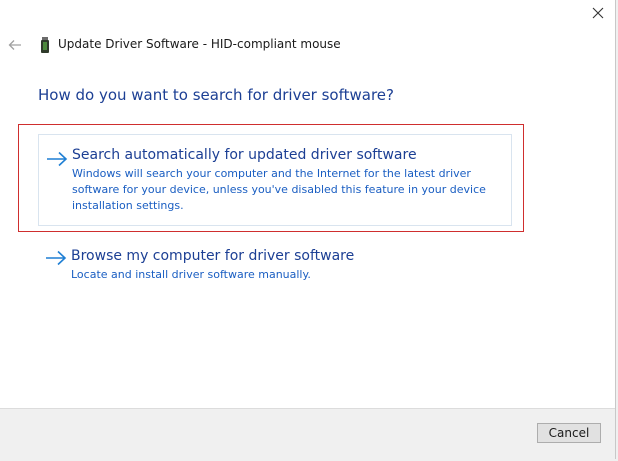 Image resolution: width=618 pixels, height=461 pixels. What do you see at coordinates (569, 433) in the screenshot?
I see `cancel-button: Cancel` at bounding box center [569, 433].